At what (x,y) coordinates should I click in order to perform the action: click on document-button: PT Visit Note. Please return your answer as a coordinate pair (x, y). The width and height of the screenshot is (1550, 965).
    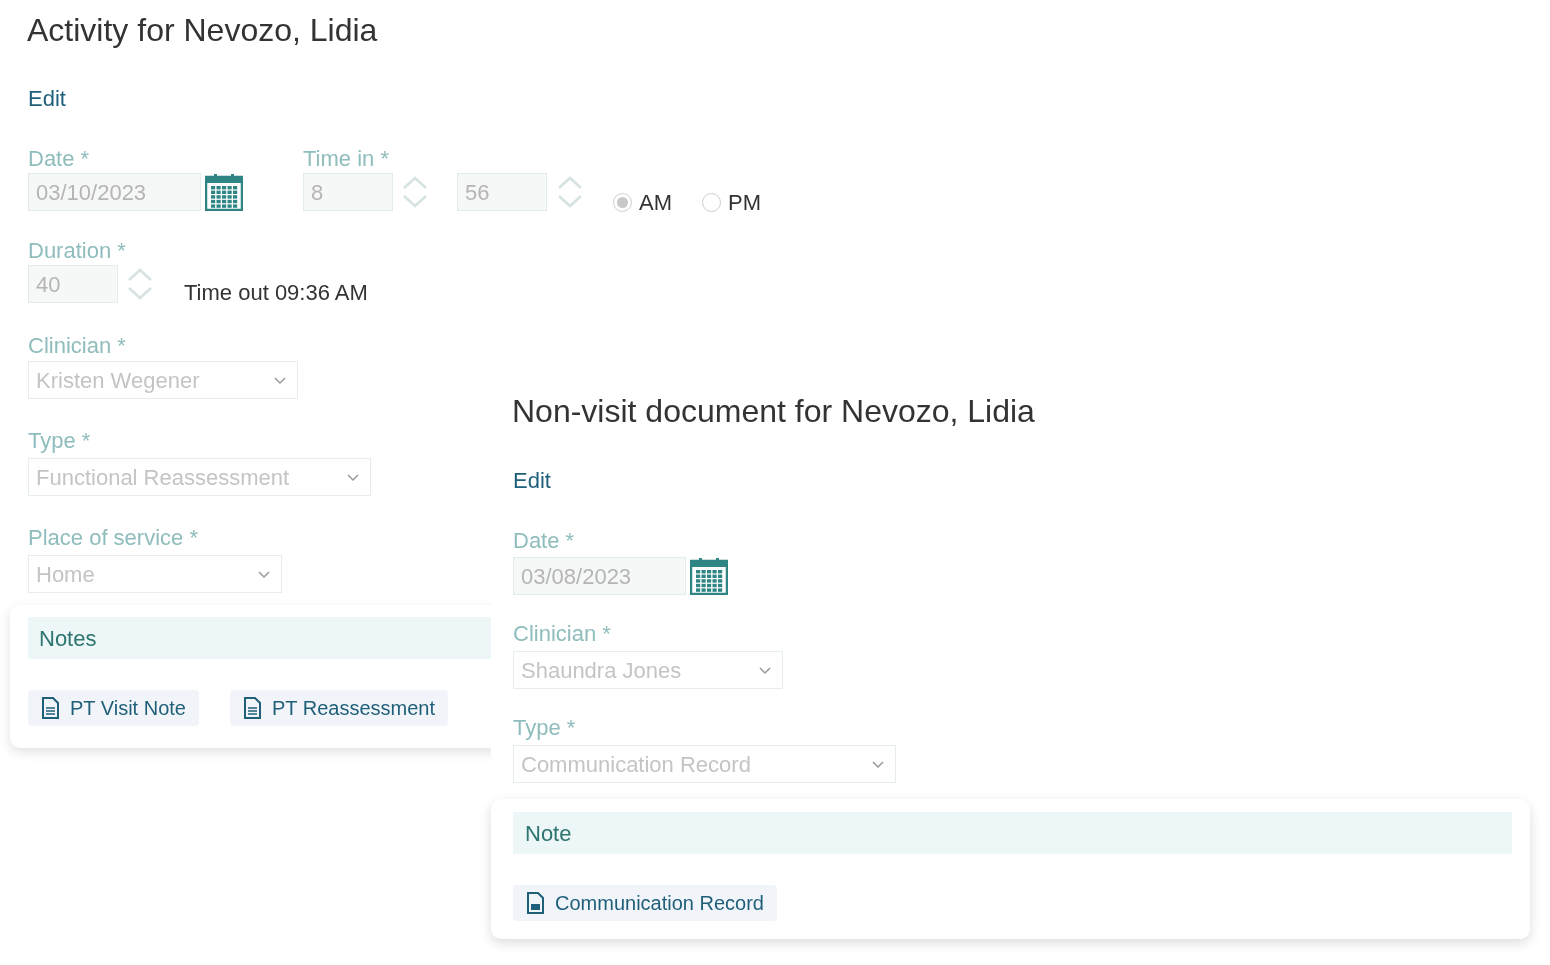
    Looking at the image, I should click on (113, 708).